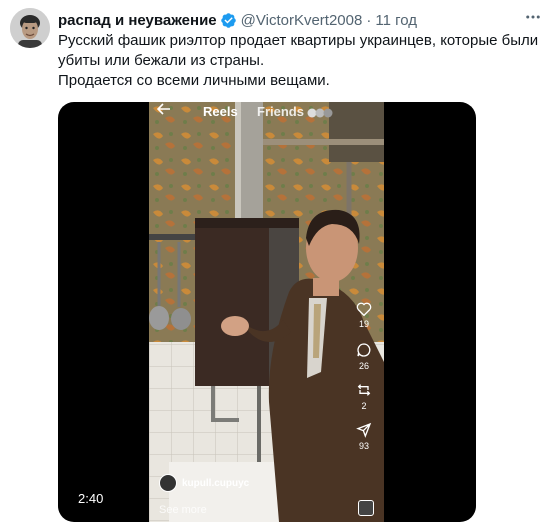 This screenshot has height=529, width=557. I want to click on avatar-image, so click(30, 28).